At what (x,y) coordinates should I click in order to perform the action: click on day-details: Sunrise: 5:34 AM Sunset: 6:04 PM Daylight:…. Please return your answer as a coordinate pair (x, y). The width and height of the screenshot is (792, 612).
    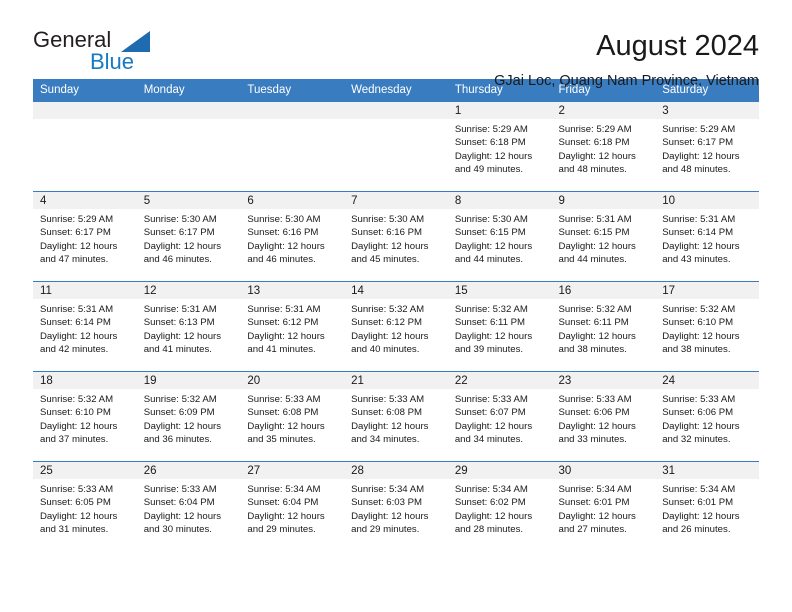
    Looking at the image, I should click on (292, 508).